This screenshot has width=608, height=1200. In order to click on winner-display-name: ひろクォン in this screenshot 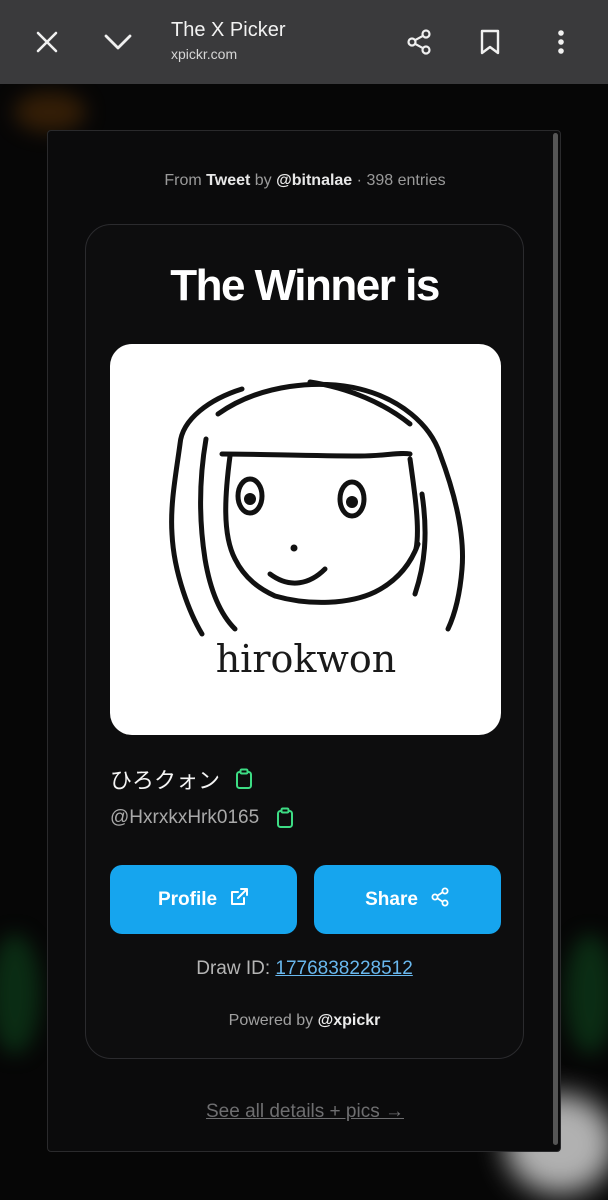, I will do `click(165, 781)`.